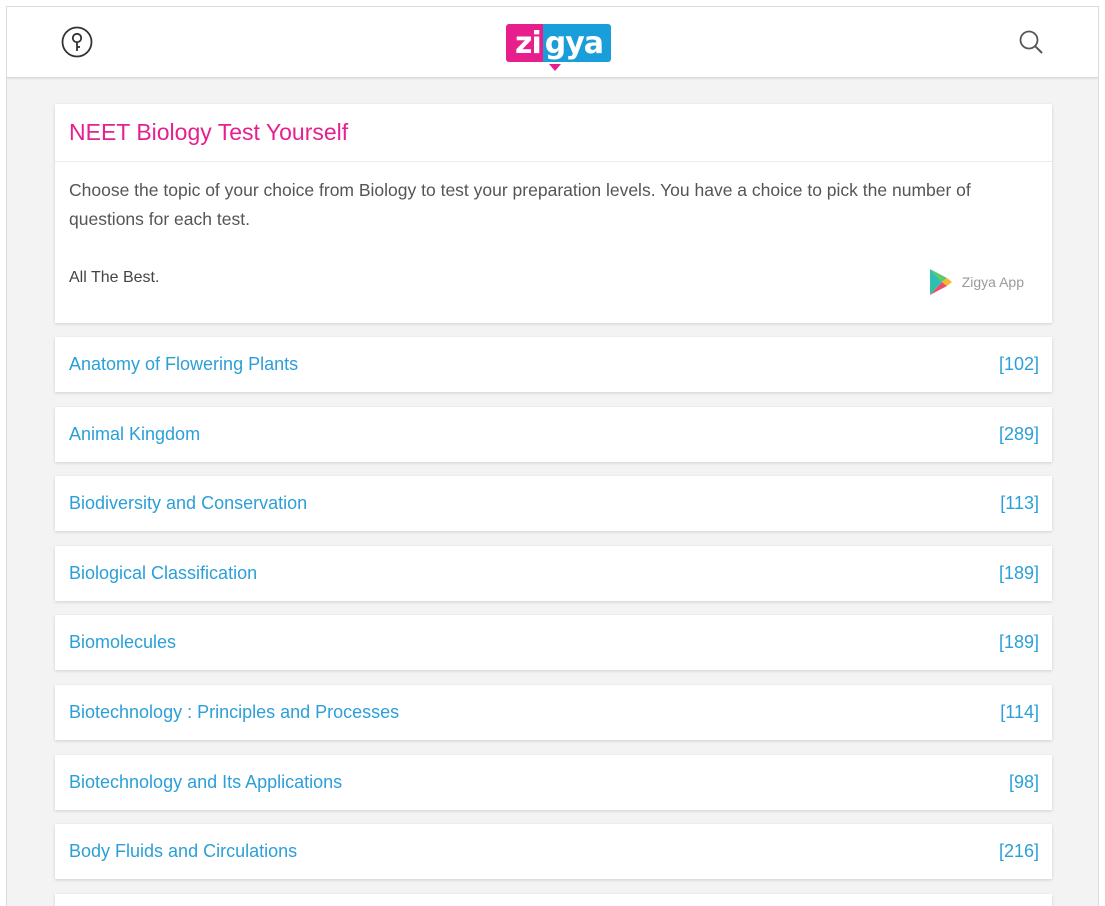 The image size is (1105, 906). Describe the element at coordinates (553, 642) in the screenshot. I see `topic-row: Biomolecules [189]` at that location.